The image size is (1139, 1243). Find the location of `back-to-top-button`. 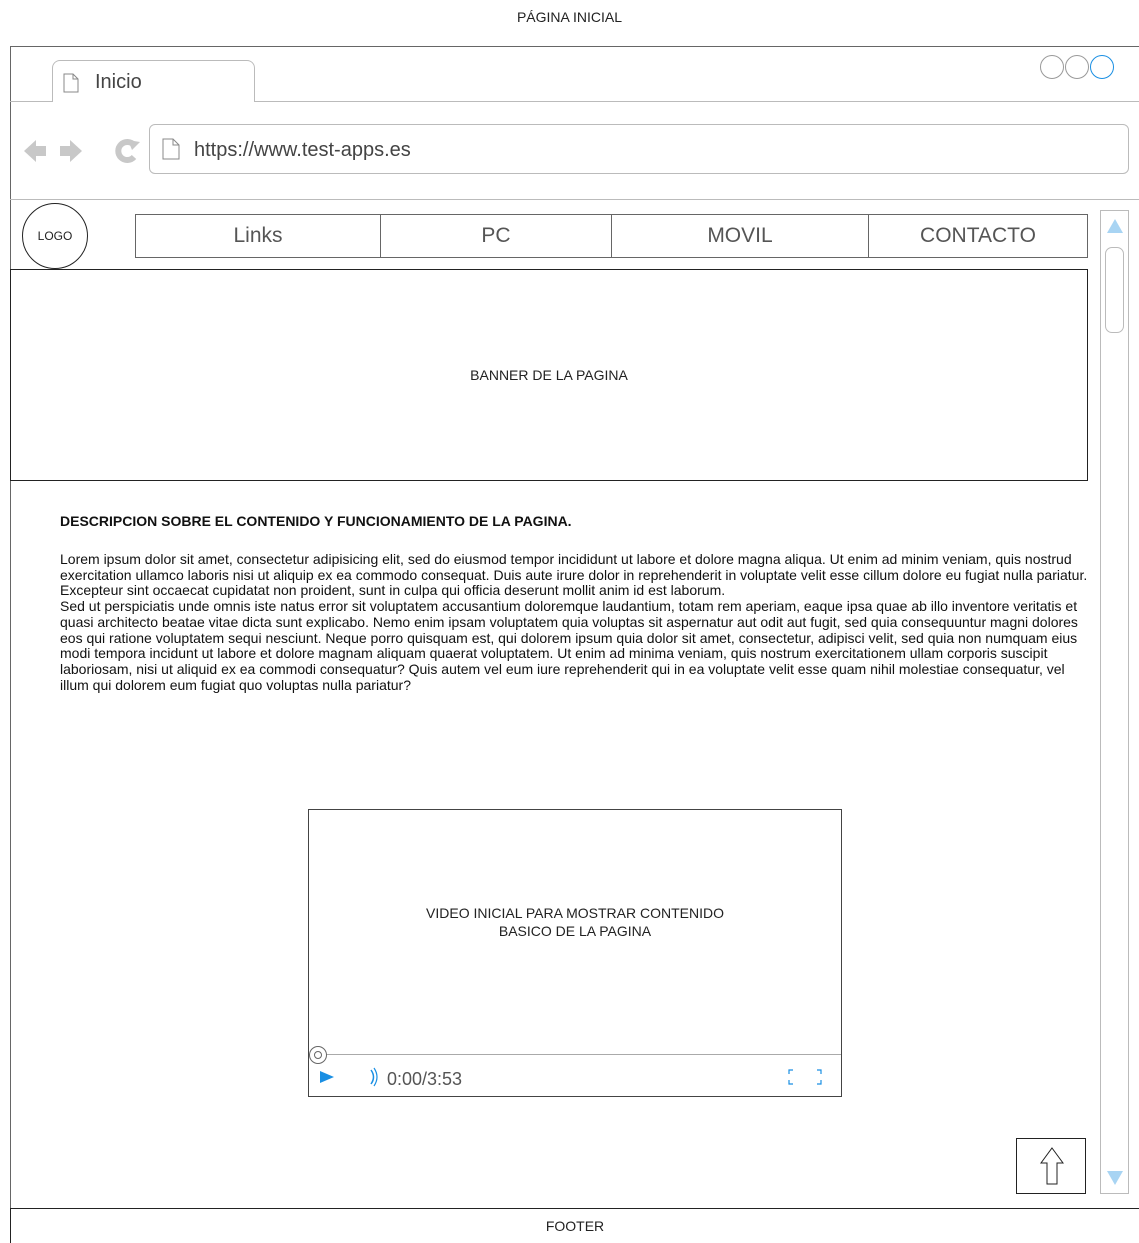

back-to-top-button is located at coordinates (1051, 1166).